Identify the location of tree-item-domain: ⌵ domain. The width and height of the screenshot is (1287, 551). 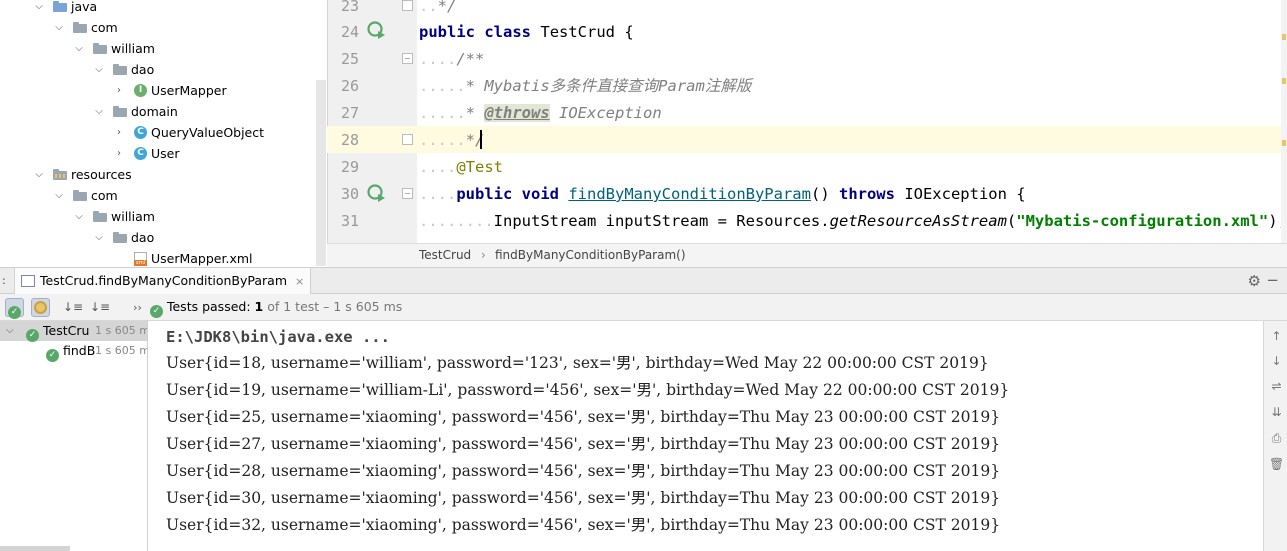
(158, 111).